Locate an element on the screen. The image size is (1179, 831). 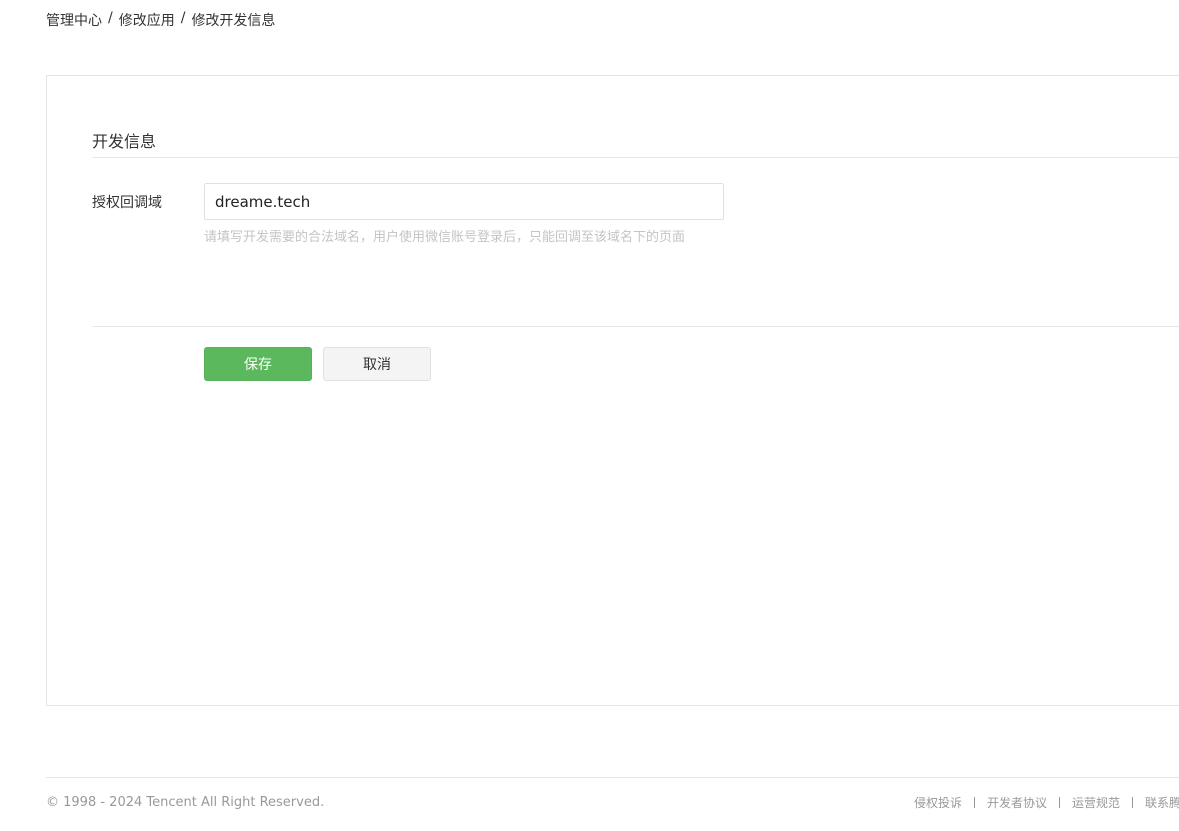
callback-domain-hint: 请填写开发需要的合法域名，用户使用微信账号登录后，只能回调至该域名下的页面 is located at coordinates (445, 237).